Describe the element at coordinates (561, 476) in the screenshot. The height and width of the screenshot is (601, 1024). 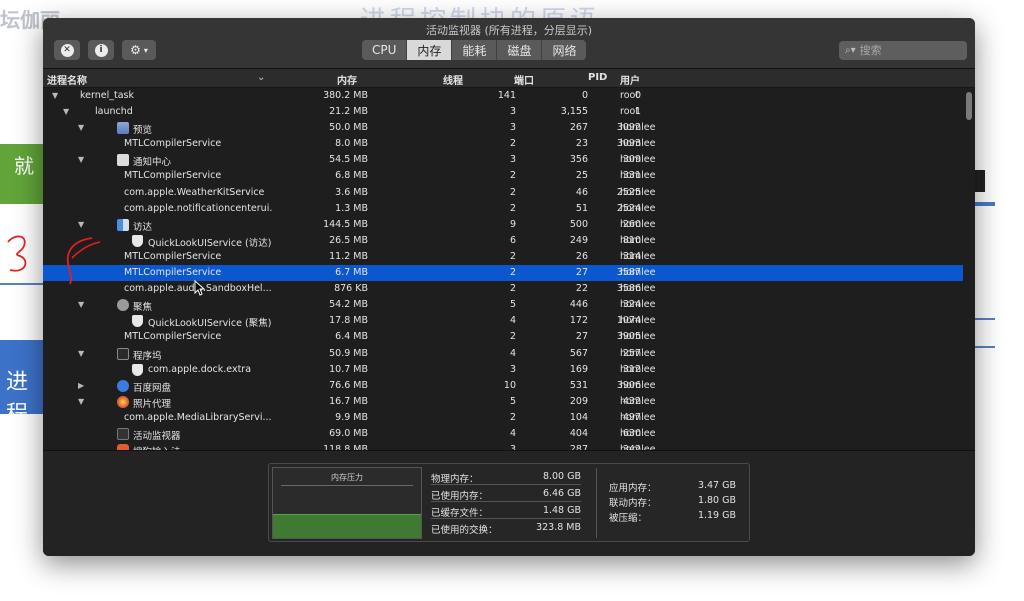
I see `stat-value: 8.00 GB` at that location.